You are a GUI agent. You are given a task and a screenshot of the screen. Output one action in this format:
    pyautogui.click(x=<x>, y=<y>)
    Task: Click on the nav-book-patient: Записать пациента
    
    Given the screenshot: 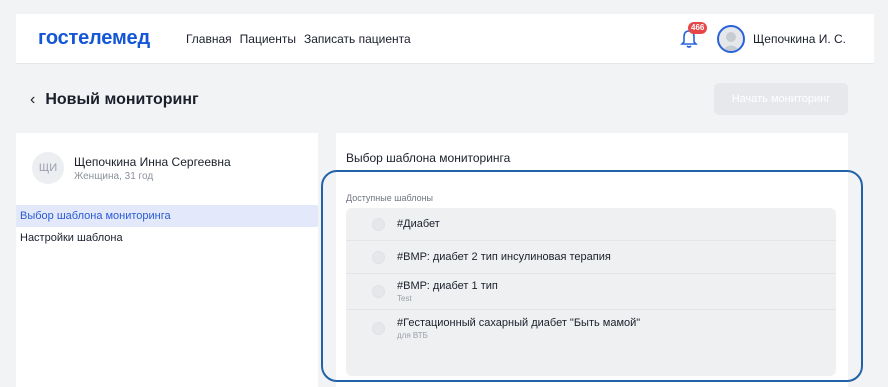 What is the action you would take?
    pyautogui.click(x=357, y=39)
    